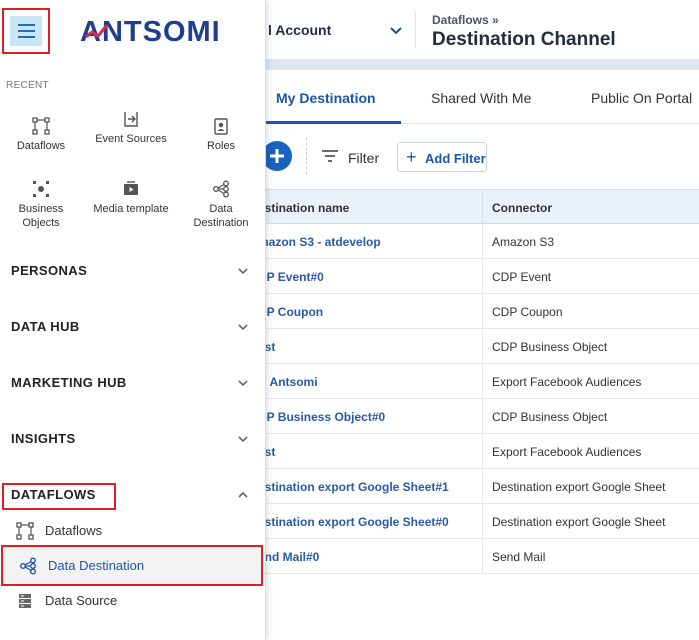 The width and height of the screenshot is (699, 640). What do you see at coordinates (319, 242) in the screenshot?
I see `destination-name-link: mazon S3 - atdevelop` at bounding box center [319, 242].